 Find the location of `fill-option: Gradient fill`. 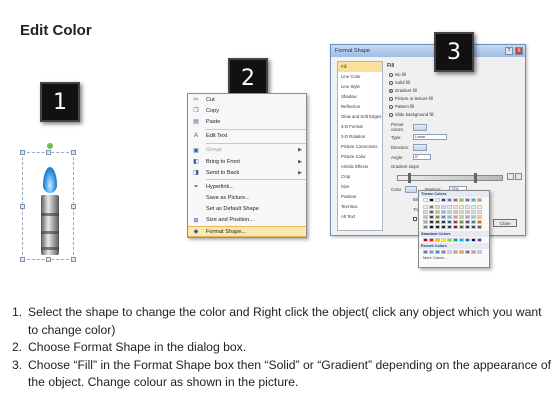

fill-option: Gradient fill is located at coordinates (403, 90).